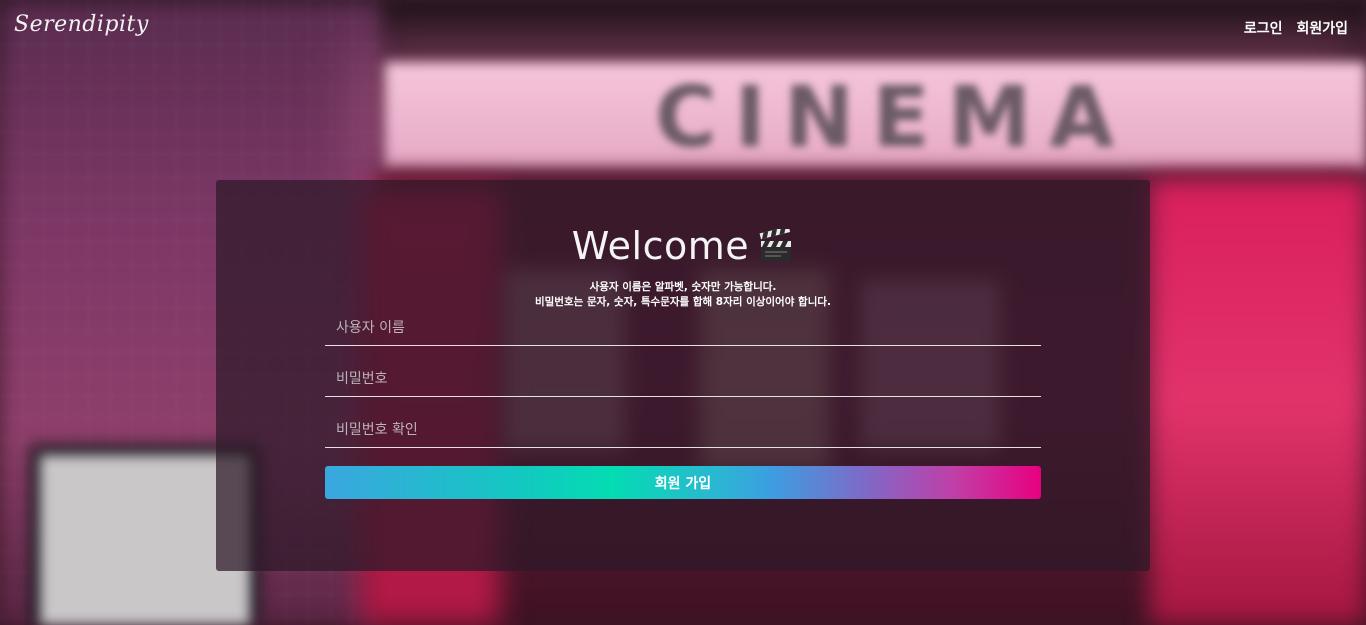  I want to click on site-logo: Serendipity, so click(81, 24).